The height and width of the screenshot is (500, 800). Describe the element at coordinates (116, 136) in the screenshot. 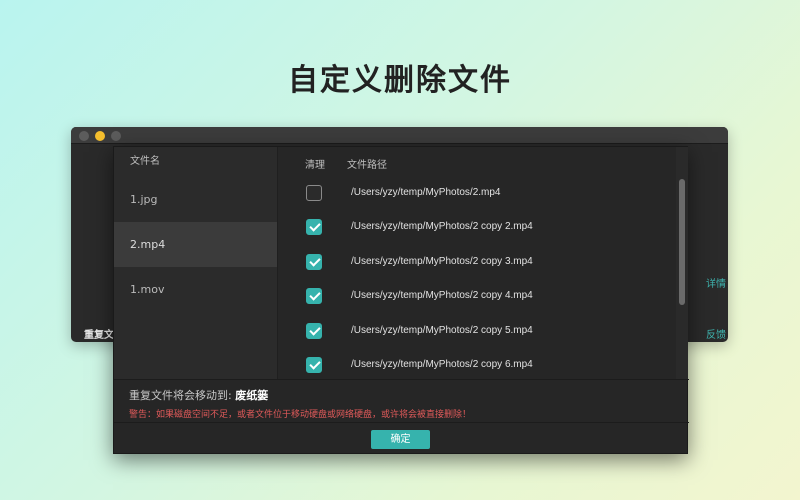

I see `maximize-window-button` at that location.